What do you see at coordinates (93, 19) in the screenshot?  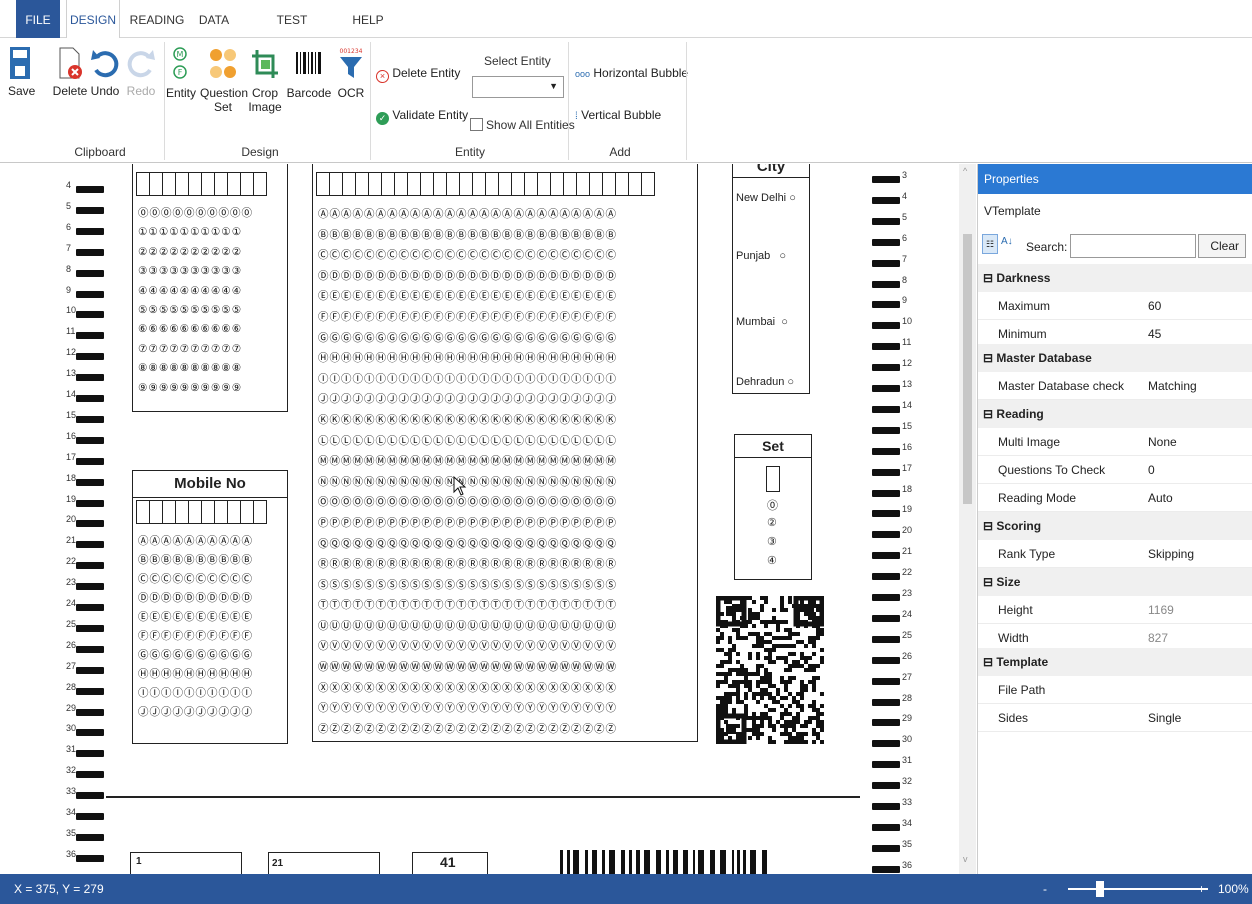 I see `menu-tab-design: DESIGN` at bounding box center [93, 19].